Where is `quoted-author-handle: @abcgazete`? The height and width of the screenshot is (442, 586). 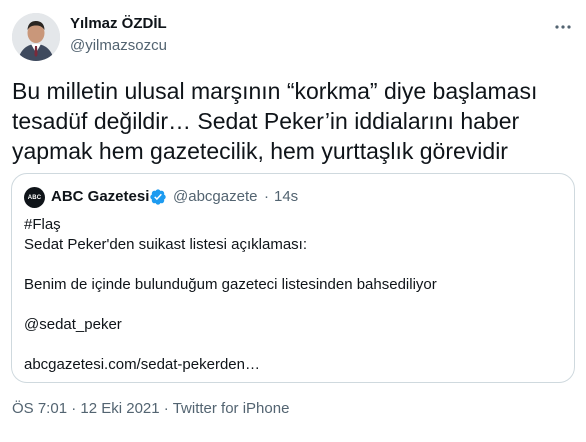
quoted-author-handle: @abcgazete is located at coordinates (215, 196).